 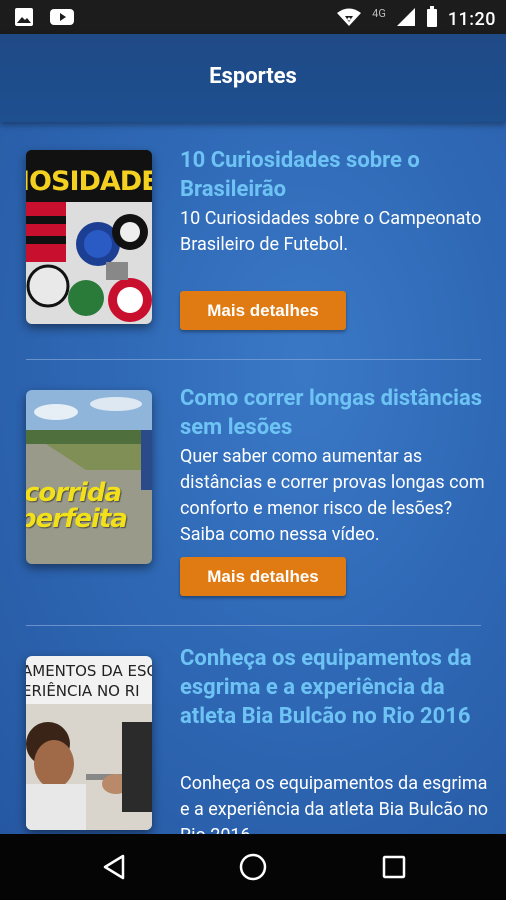 I want to click on recents-icon, so click(x=394, y=867).